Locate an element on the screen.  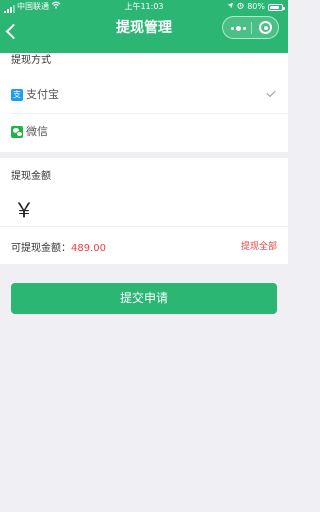
more-dots-icon is located at coordinates (238, 28).